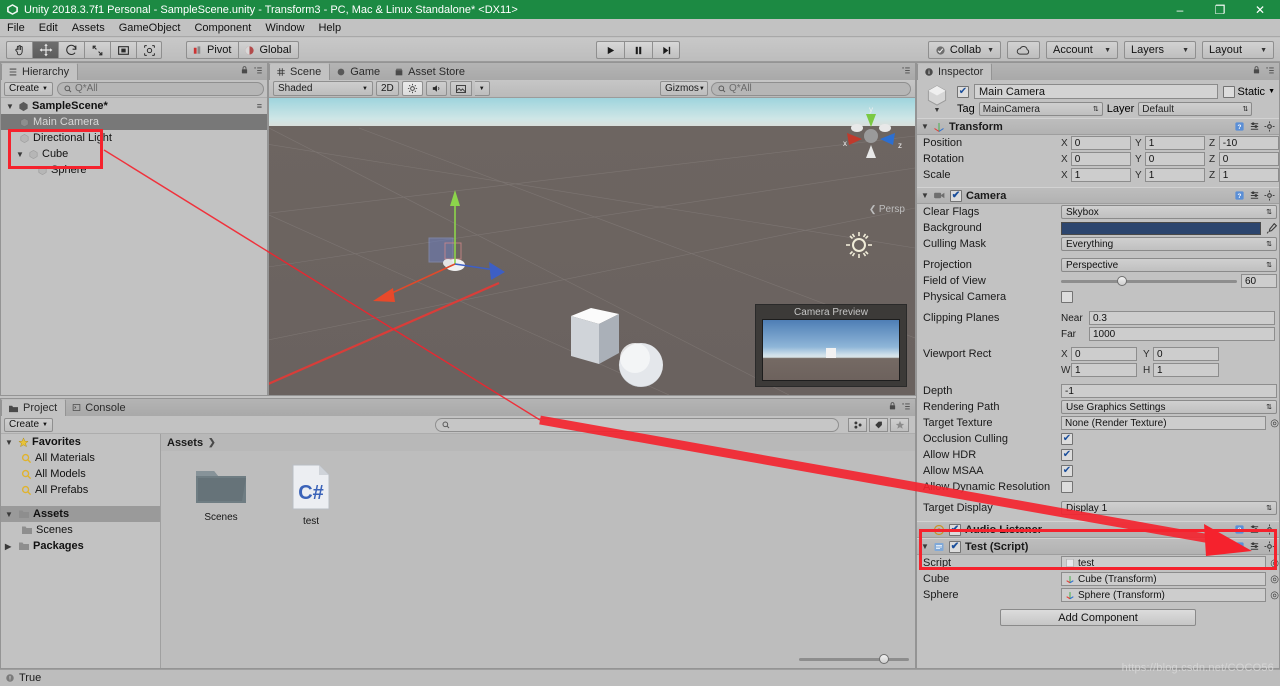 The image size is (1280, 686). Describe the element at coordinates (1067, 455) in the screenshot. I see `allow-hdr-checkbox` at that location.